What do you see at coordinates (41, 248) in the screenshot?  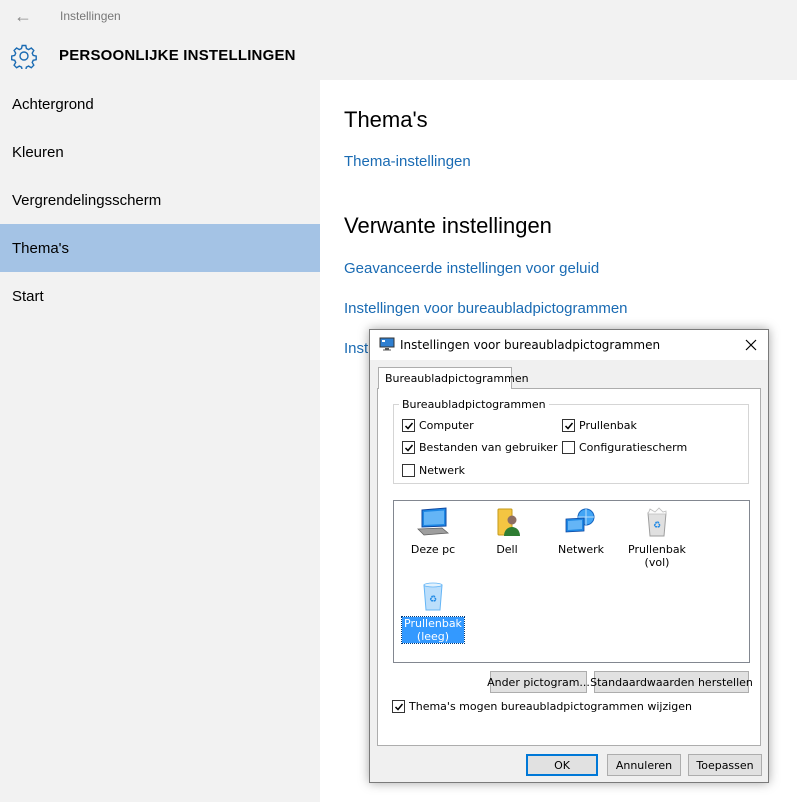 I see `sidebar-item-label: Thema's` at bounding box center [41, 248].